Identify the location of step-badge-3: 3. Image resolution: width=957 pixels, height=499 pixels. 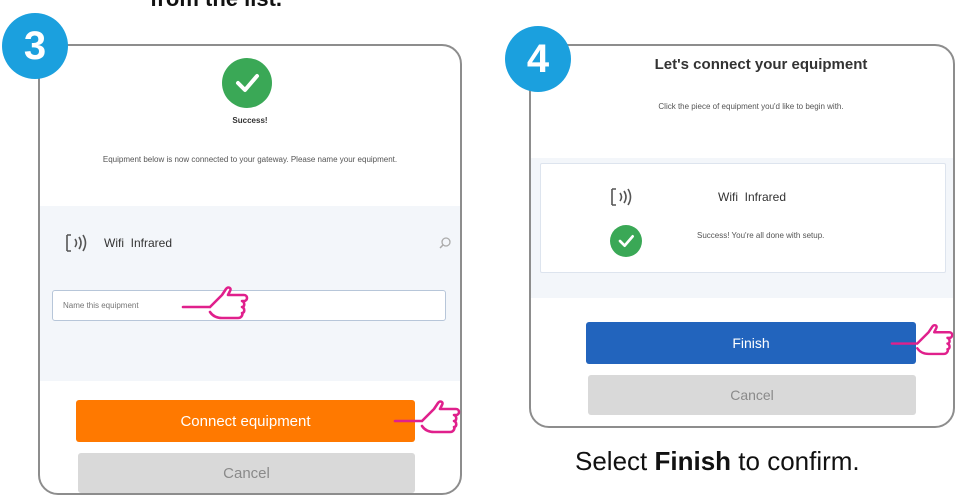
(35, 46).